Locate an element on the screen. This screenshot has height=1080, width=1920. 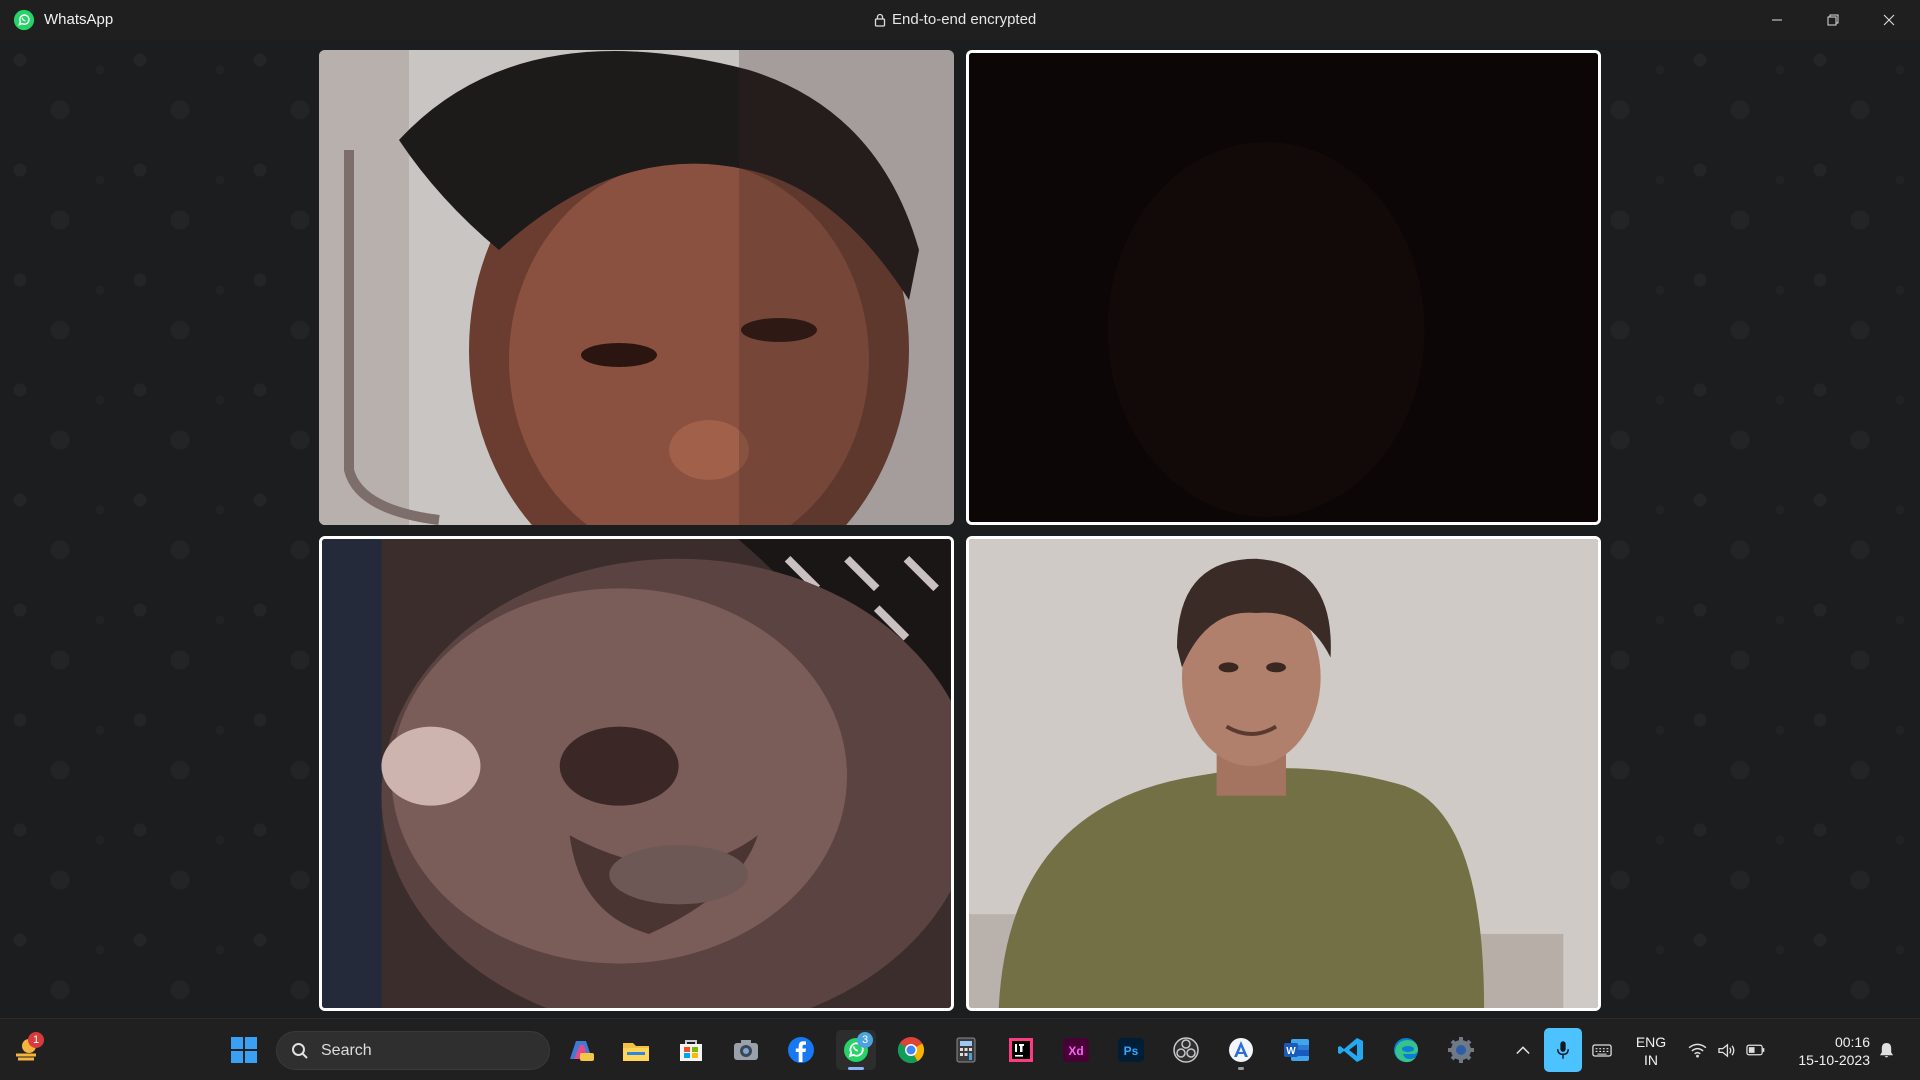
taskbar-app-chrome is located at coordinates (911, 1050).